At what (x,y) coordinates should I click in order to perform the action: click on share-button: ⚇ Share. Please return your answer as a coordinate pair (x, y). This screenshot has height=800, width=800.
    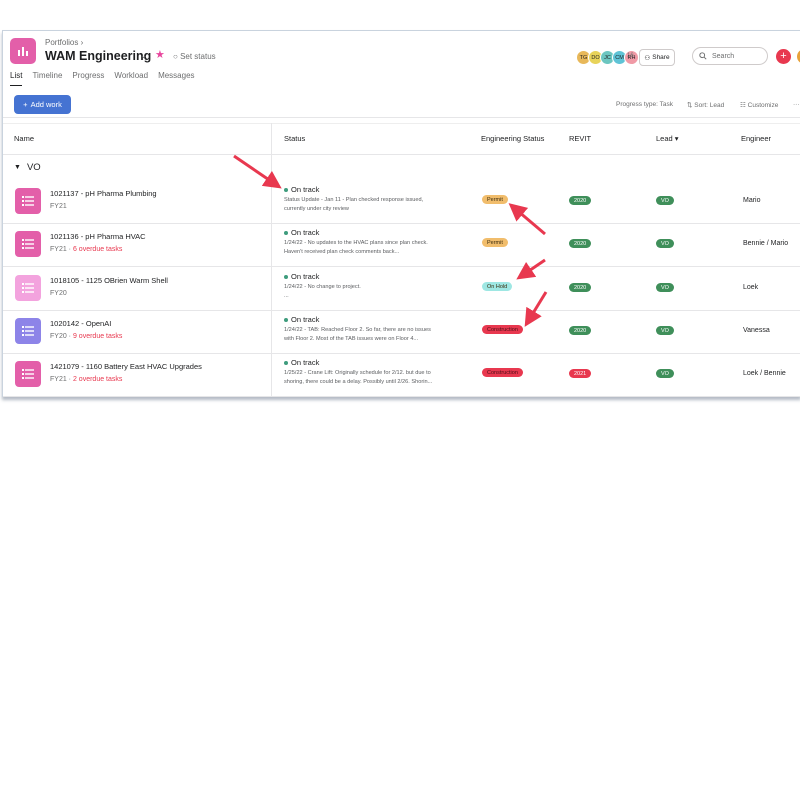
    Looking at the image, I should click on (657, 57).